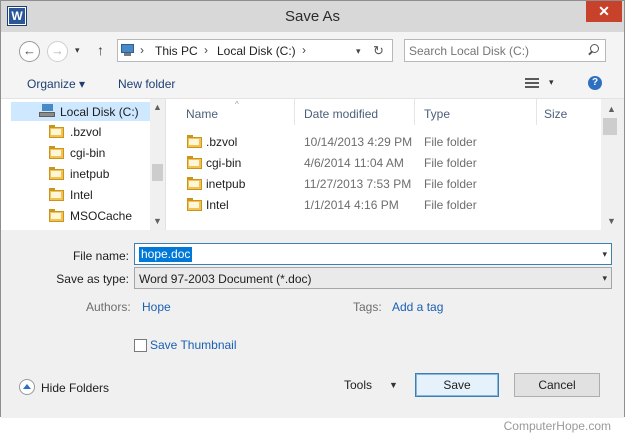 This screenshot has height=437, width=625. Describe the element at coordinates (92, 279) in the screenshot. I see `save-as-type-label: Save as type:` at that location.